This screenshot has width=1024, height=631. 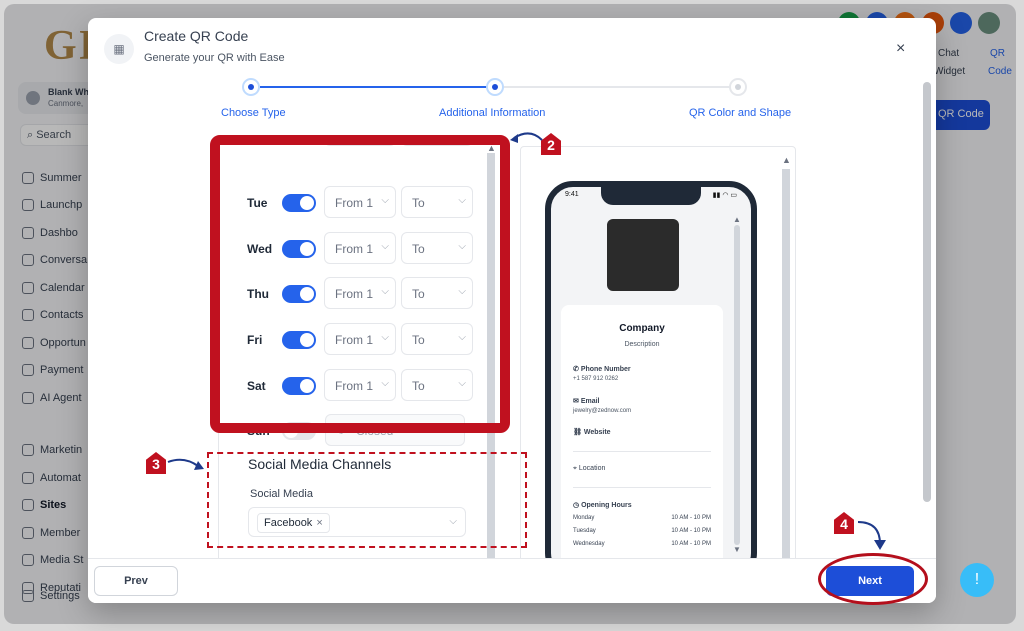 What do you see at coordinates (495, 87) in the screenshot?
I see `step-dot-additional-info` at bounding box center [495, 87].